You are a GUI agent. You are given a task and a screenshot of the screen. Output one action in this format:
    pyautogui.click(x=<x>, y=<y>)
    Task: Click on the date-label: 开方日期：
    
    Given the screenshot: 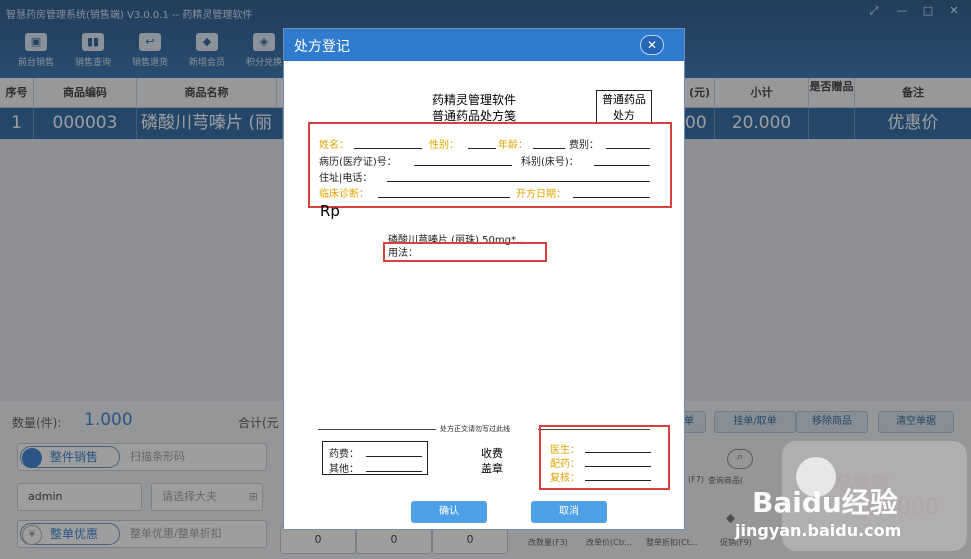 What is the action you would take?
    pyautogui.click(x=541, y=194)
    